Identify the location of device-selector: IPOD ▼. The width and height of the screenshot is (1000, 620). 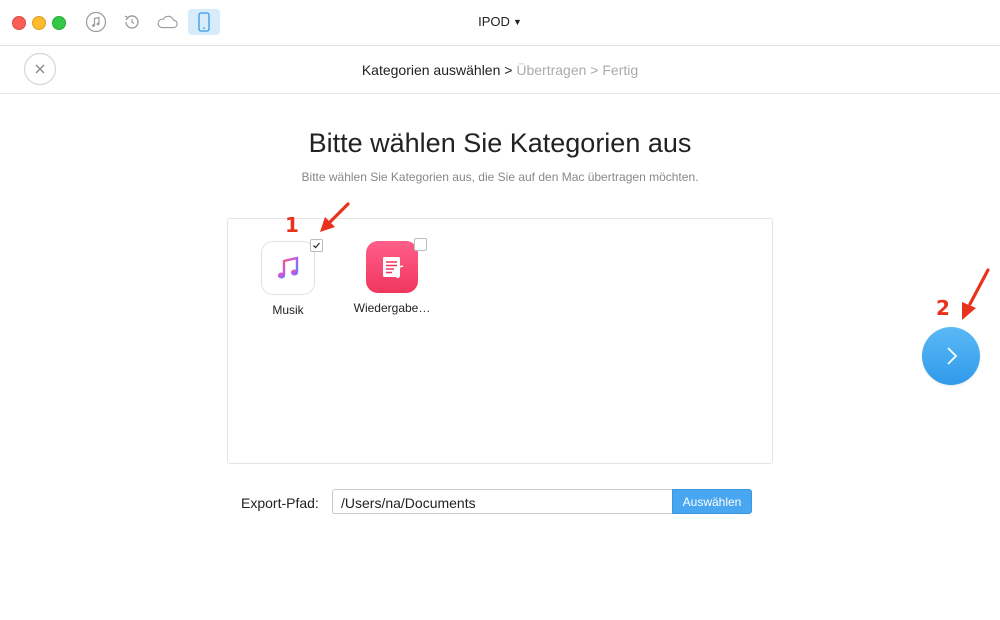
(500, 21).